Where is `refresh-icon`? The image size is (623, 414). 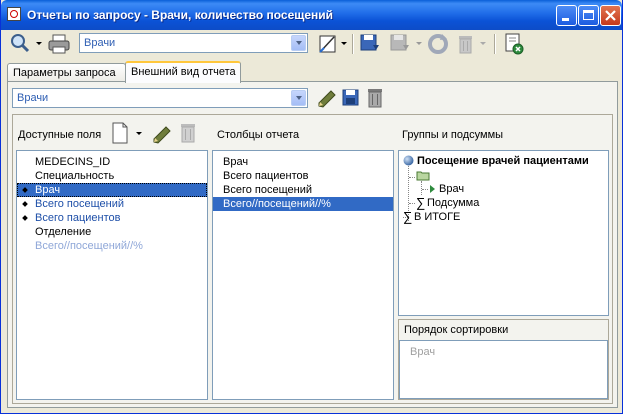
refresh-icon is located at coordinates (438, 44).